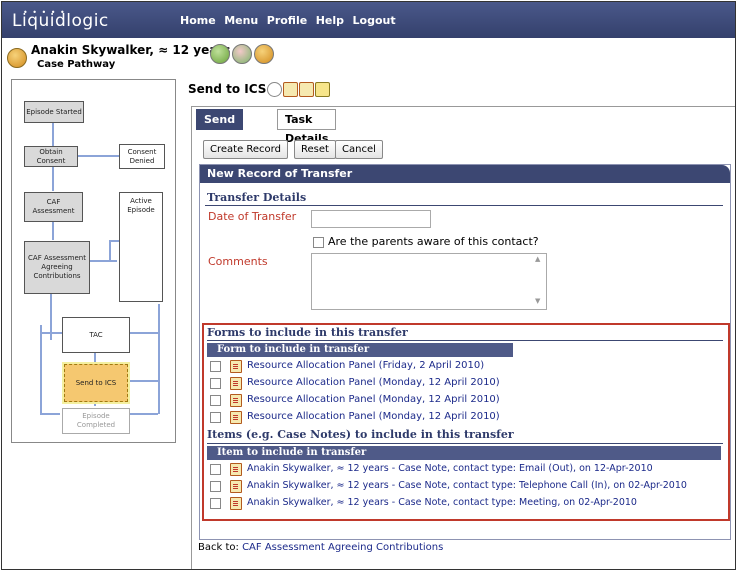  I want to click on parents-aware-checkbox, so click(318, 242).